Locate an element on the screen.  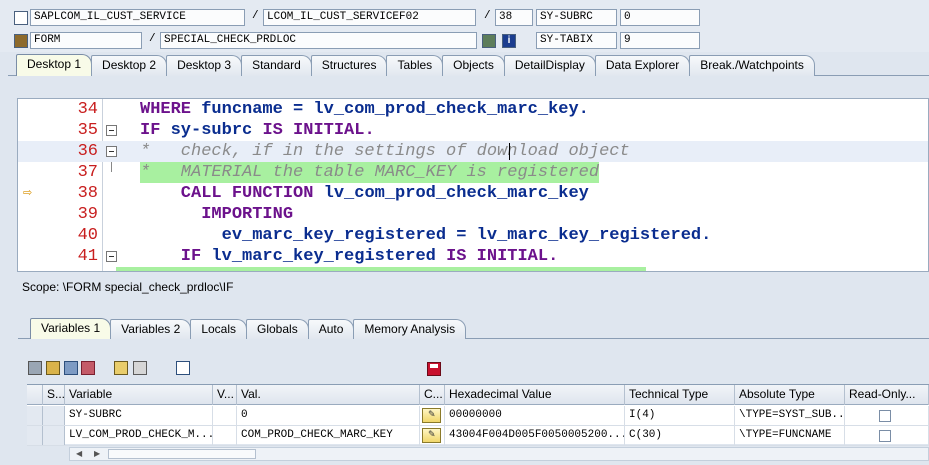
append-row-icon is located at coordinates (71, 368).